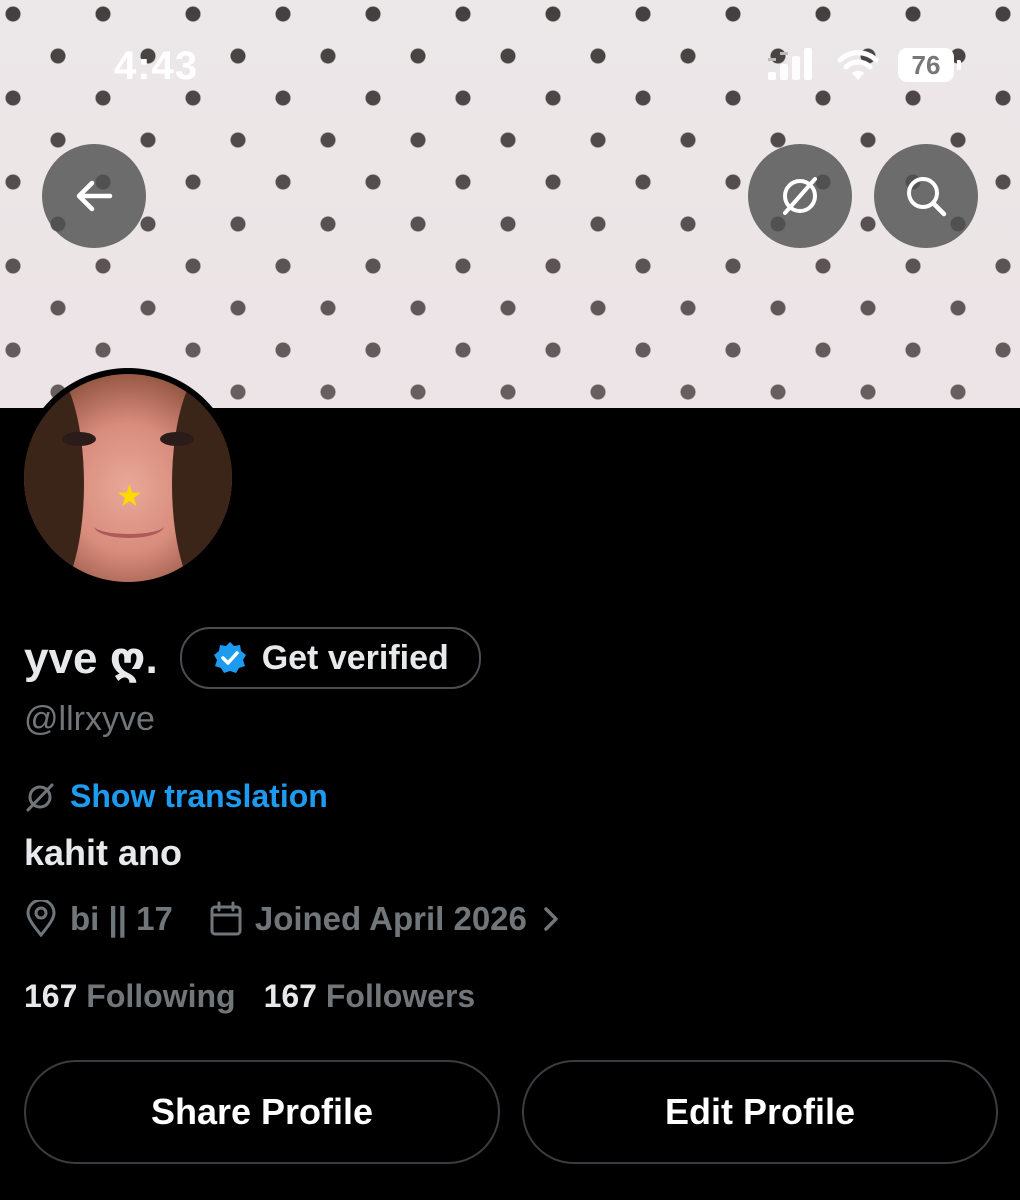 The height and width of the screenshot is (1200, 1020). What do you see at coordinates (40, 797) in the screenshot?
I see `translate-icon` at bounding box center [40, 797].